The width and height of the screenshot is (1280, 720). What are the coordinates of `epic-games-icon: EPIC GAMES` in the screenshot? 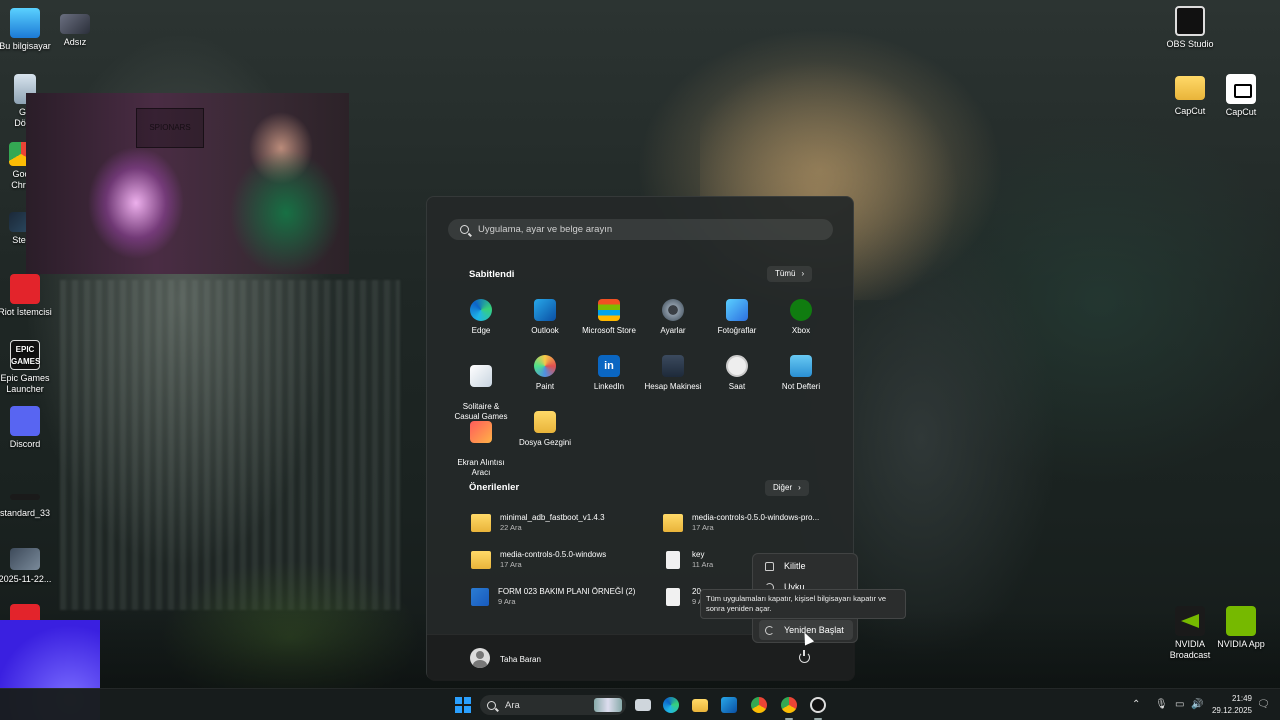 It's located at (25, 355).